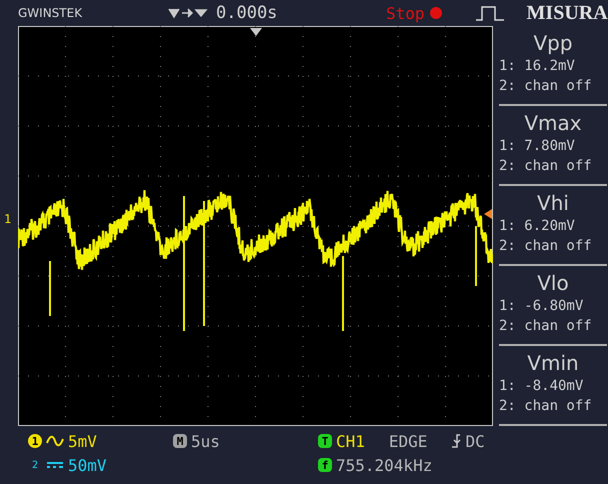  What do you see at coordinates (553, 203) in the screenshot?
I see `measurement-name: Vhi` at bounding box center [553, 203].